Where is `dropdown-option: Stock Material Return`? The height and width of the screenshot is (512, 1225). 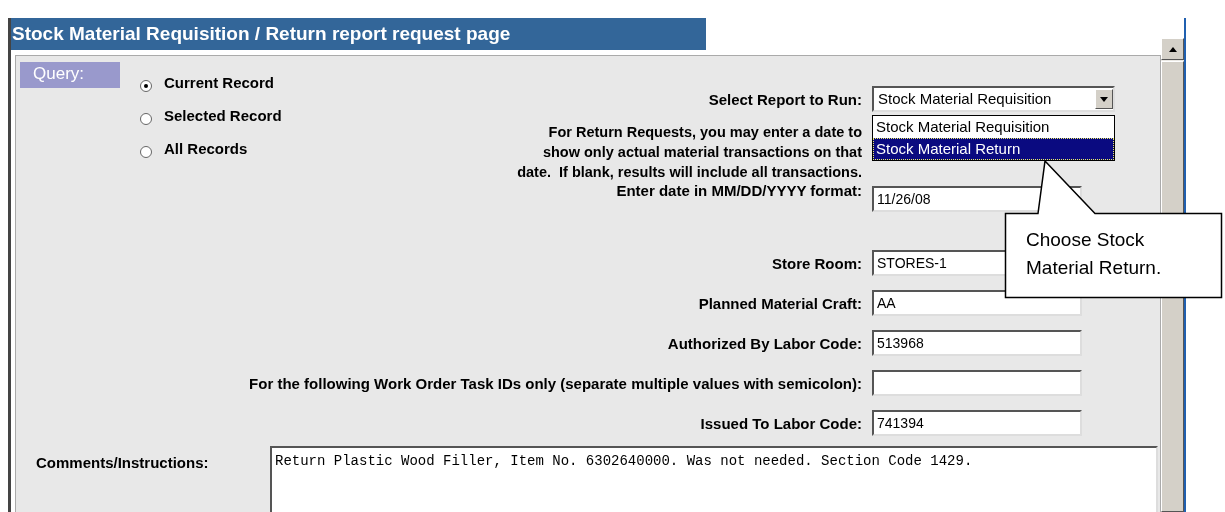 dropdown-option: Stock Material Return is located at coordinates (993, 149).